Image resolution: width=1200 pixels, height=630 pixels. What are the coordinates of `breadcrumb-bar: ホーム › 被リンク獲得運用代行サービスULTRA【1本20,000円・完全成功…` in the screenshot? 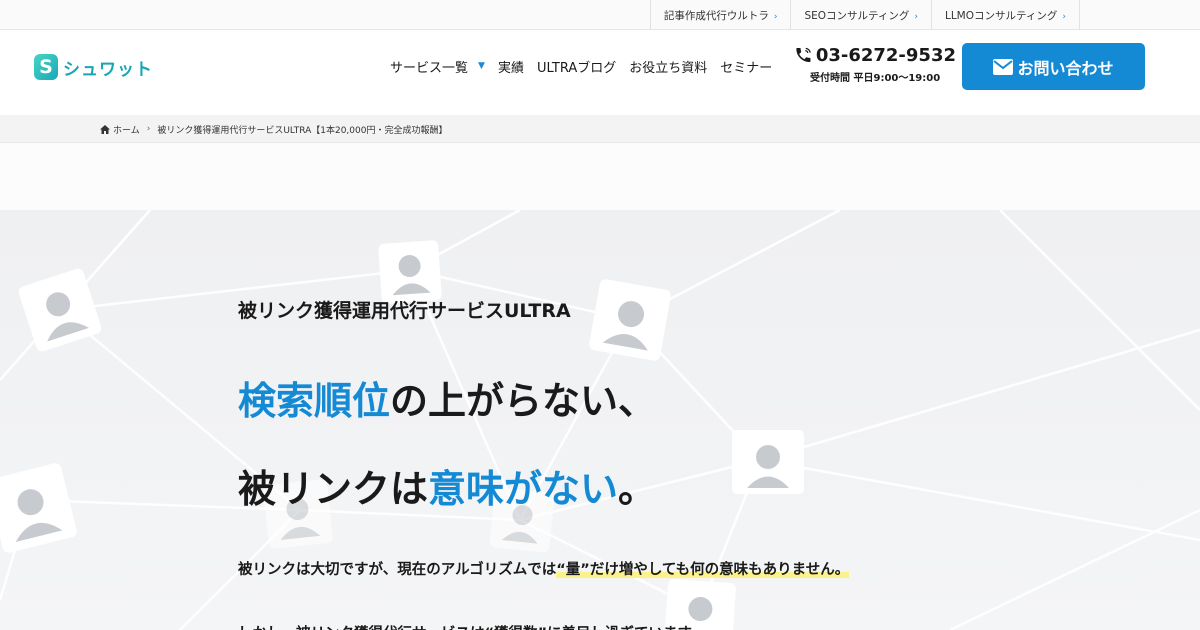 It's located at (600, 129).